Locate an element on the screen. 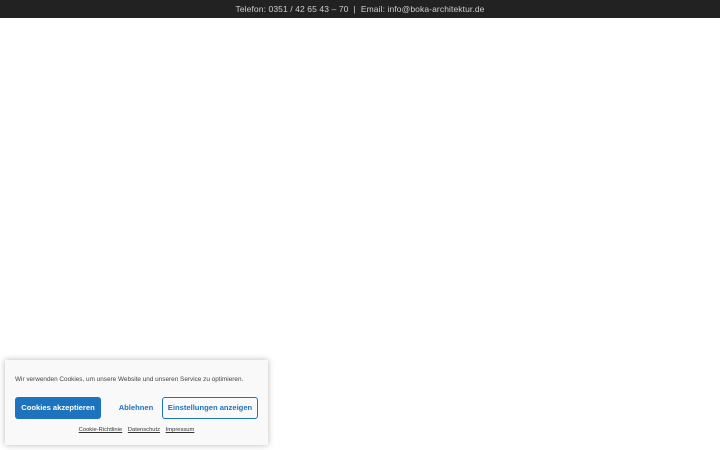 This screenshot has width=720, height=450. privacy-link: Datenschutz is located at coordinates (144, 430).